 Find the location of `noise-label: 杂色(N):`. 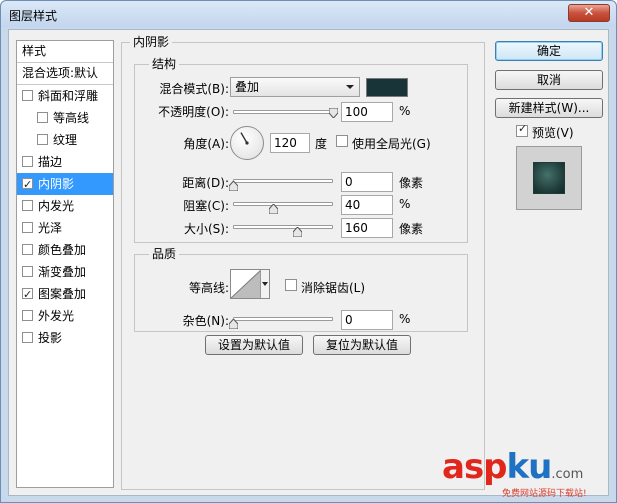

noise-label: 杂色(N): is located at coordinates (205, 321).